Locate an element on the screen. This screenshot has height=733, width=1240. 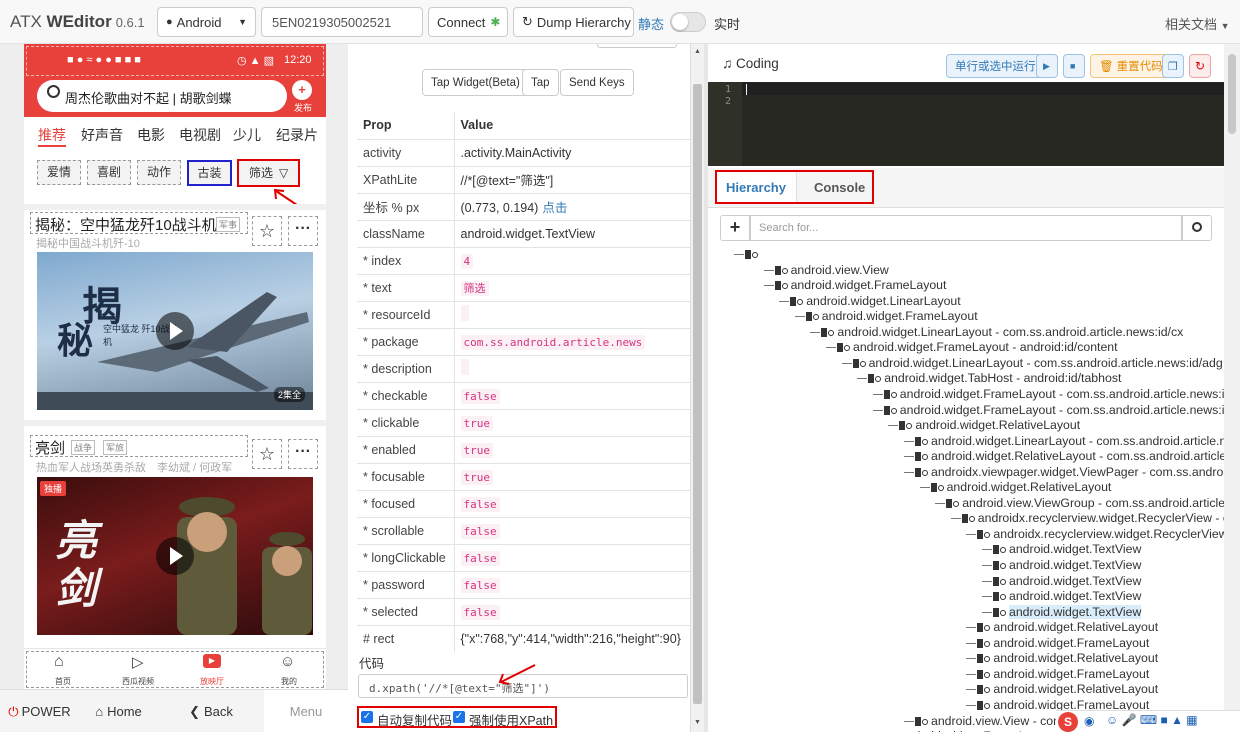
tree-node is located at coordinates (747, 254).